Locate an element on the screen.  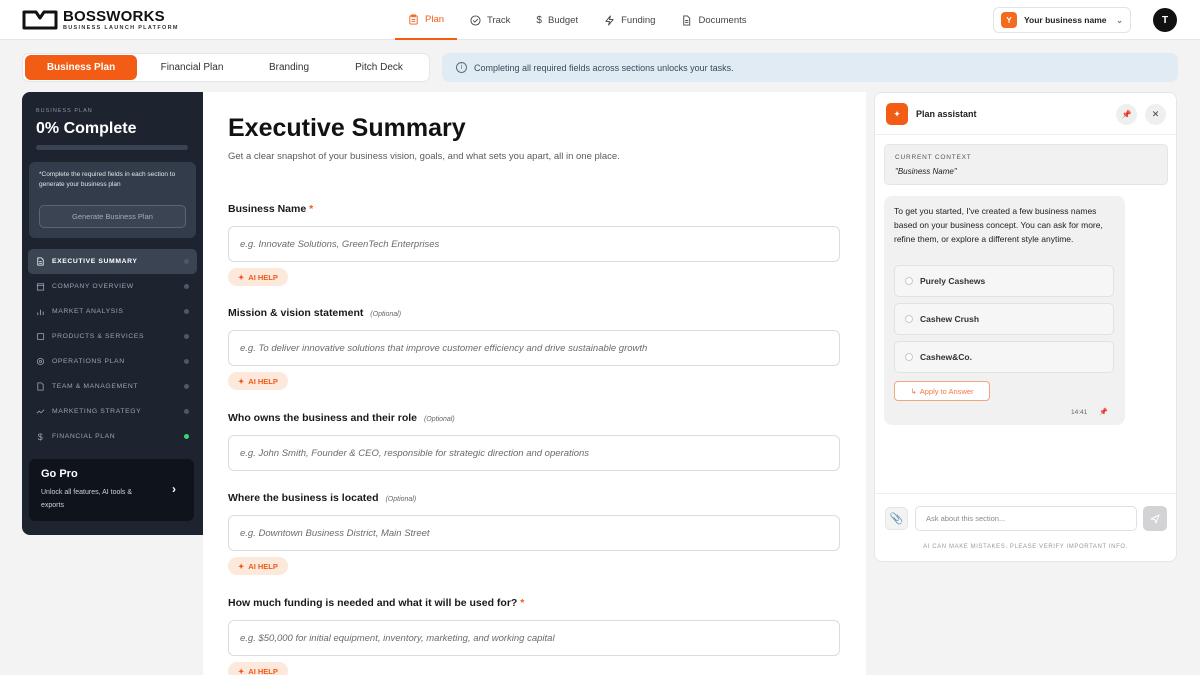
tab-branding: Branding is located at coordinates (289, 67).